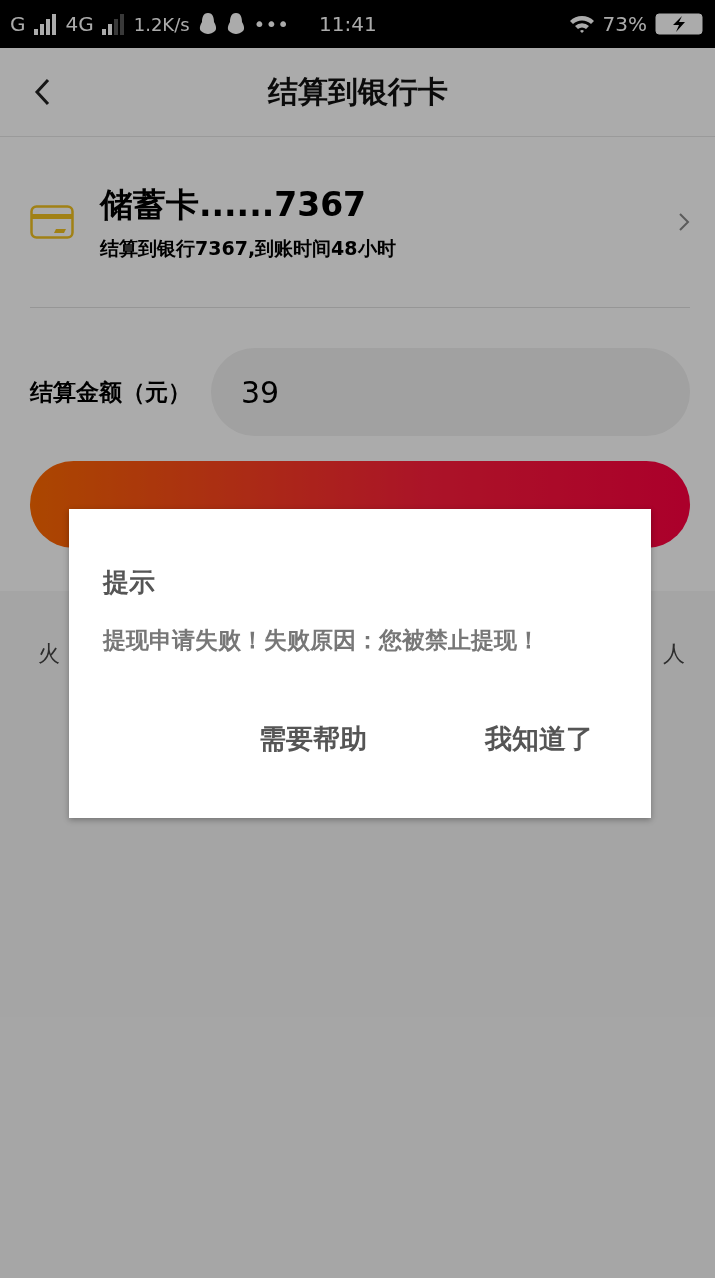  I want to click on dialog-button: 需要帮助, so click(313, 739).